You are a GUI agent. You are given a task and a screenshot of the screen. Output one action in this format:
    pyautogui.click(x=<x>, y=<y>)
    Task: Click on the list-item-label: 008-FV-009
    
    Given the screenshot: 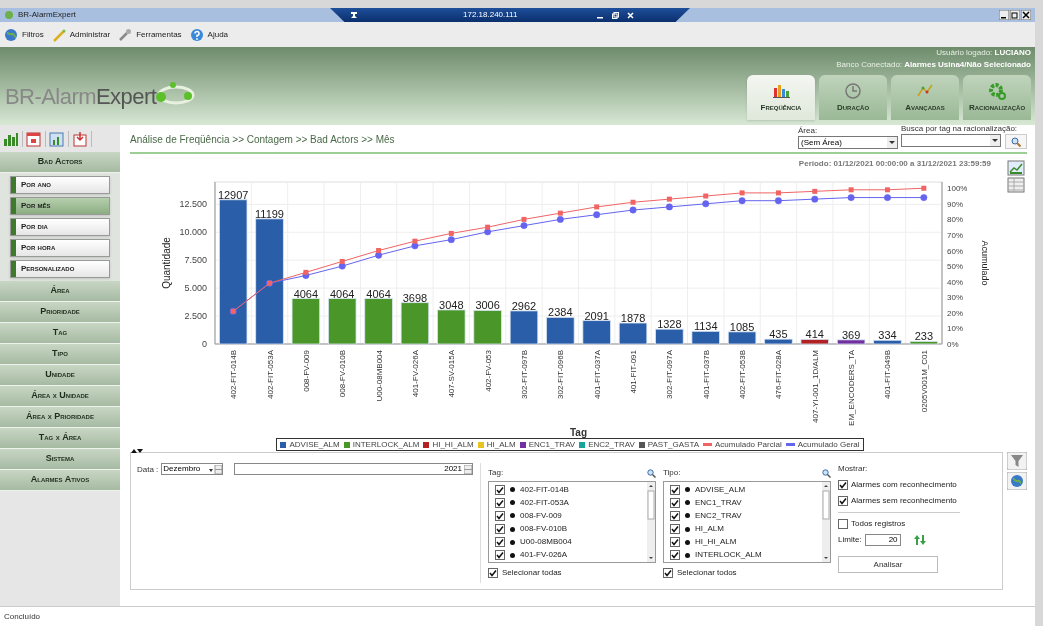 What is the action you would take?
    pyautogui.click(x=541, y=515)
    